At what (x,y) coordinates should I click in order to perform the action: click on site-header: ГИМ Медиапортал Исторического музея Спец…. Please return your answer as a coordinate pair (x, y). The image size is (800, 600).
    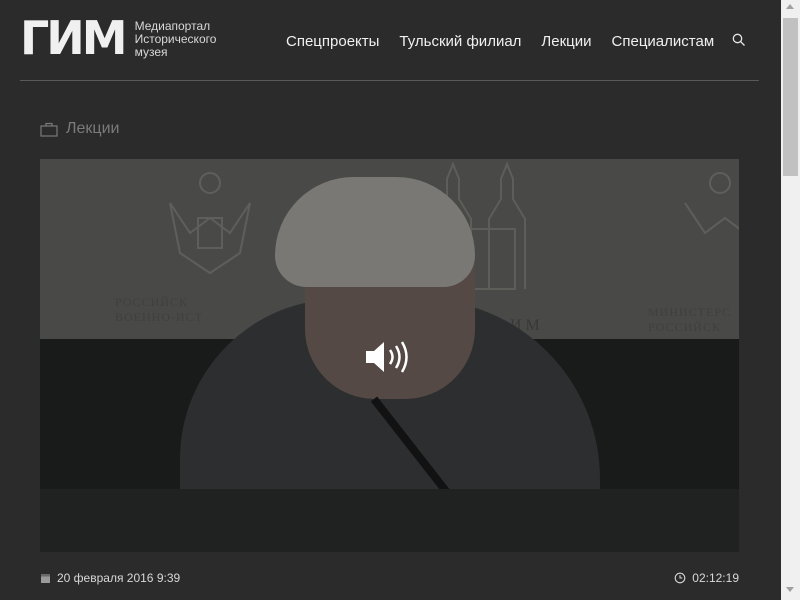
    Looking at the image, I should click on (389, 40).